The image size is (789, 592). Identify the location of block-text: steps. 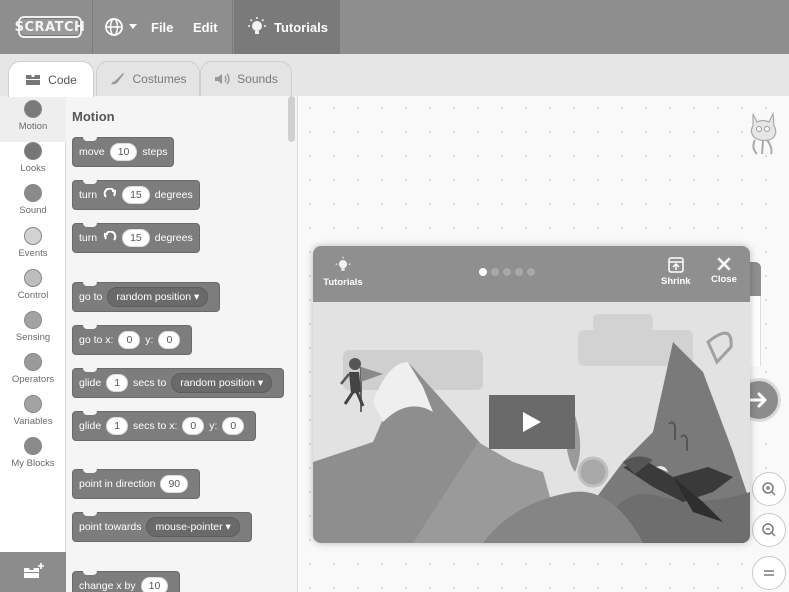
(155, 152).